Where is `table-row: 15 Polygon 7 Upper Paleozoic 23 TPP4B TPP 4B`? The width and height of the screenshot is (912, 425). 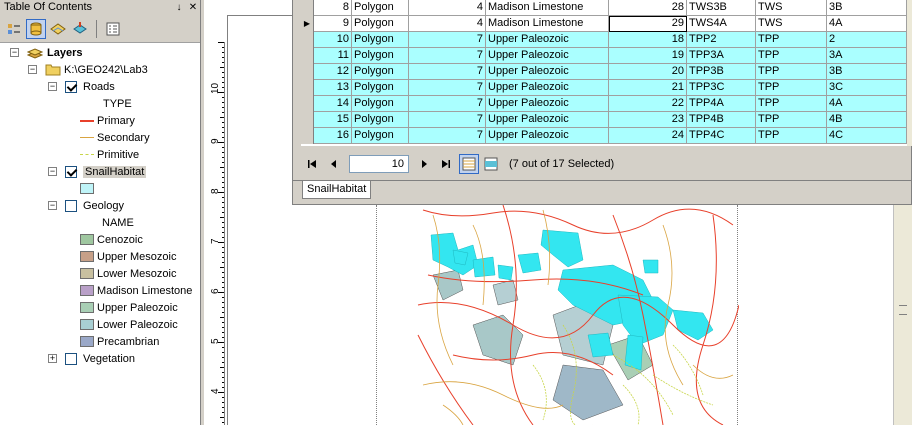 table-row: 15 Polygon 7 Upper Paleozoic 23 TPP4B TPP 4B is located at coordinates (606, 120).